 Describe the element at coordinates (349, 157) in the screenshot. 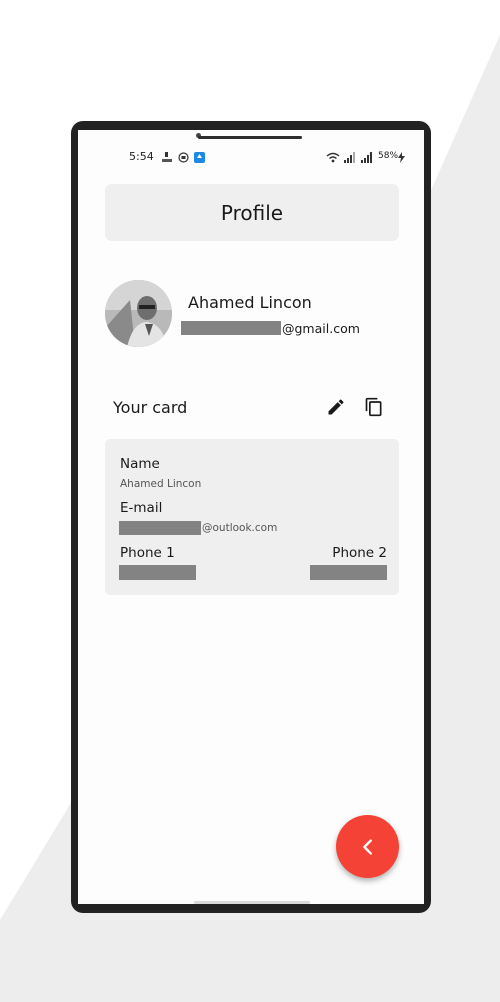

I see `signal-icon` at that location.